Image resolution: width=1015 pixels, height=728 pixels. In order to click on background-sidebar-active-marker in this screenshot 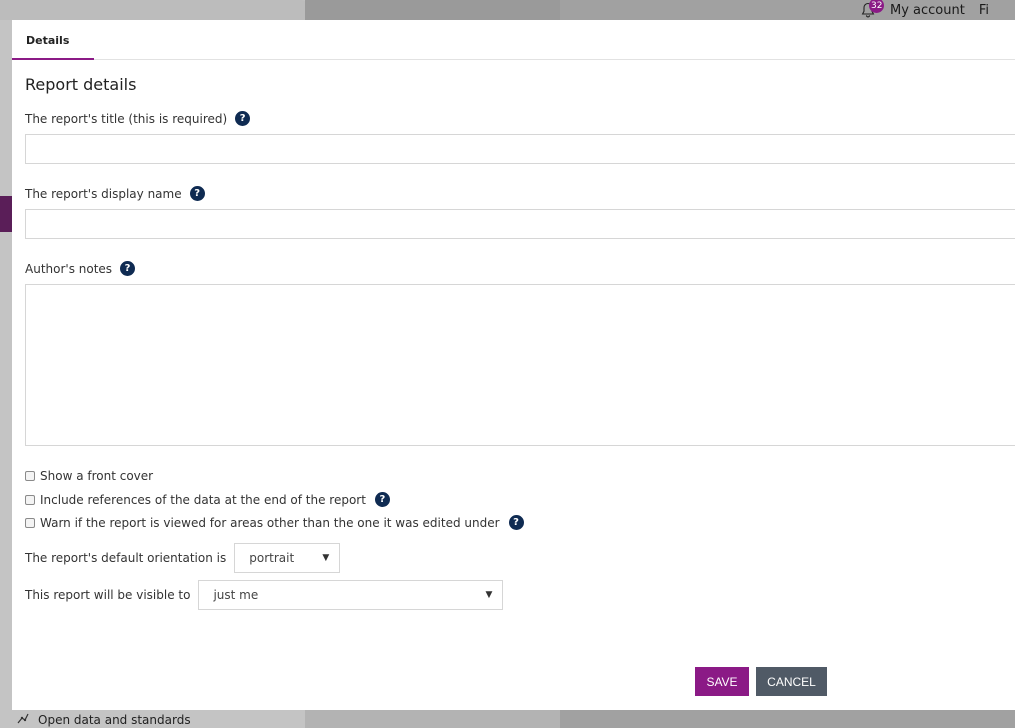, I will do `click(6, 214)`.